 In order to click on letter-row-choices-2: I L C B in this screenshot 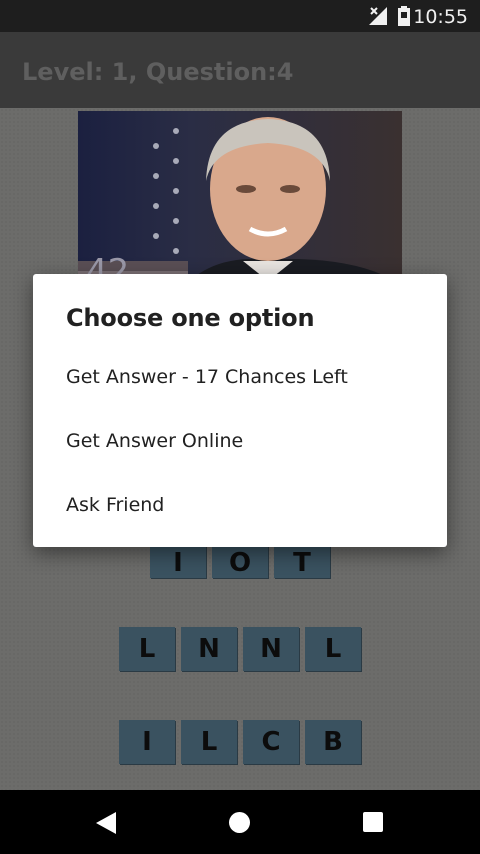, I will do `click(240, 742)`.